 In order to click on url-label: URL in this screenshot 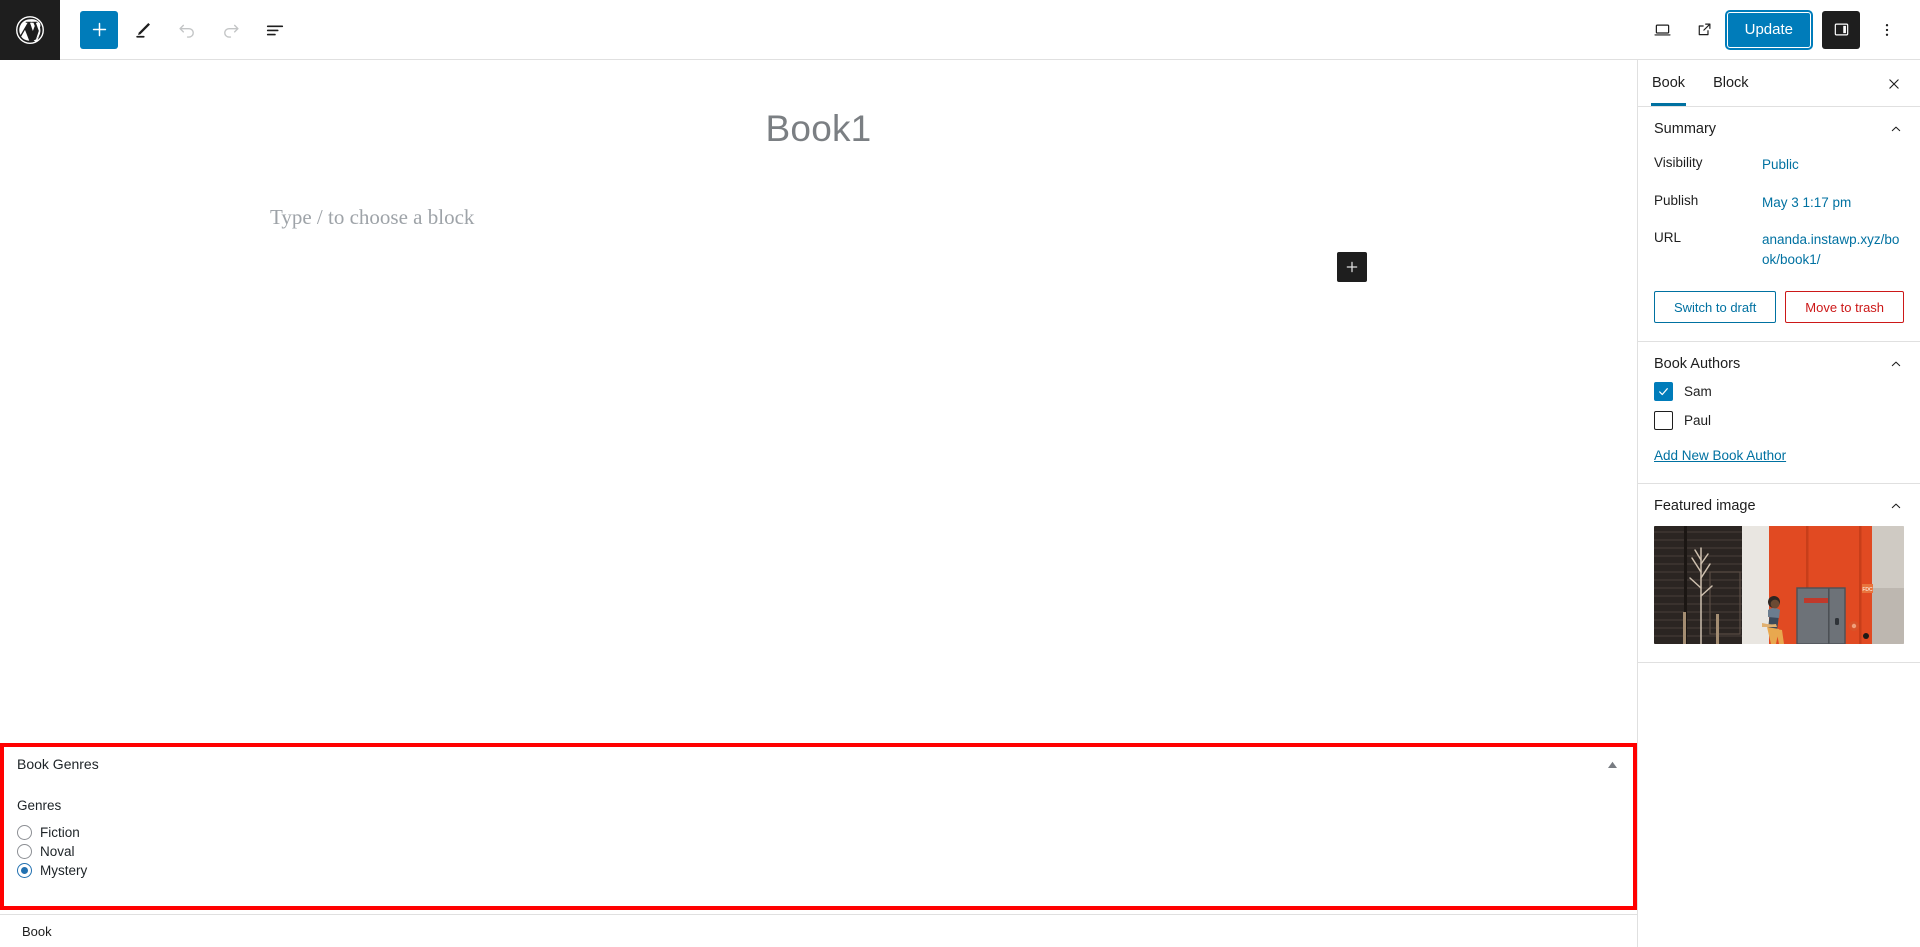, I will do `click(1668, 238)`.